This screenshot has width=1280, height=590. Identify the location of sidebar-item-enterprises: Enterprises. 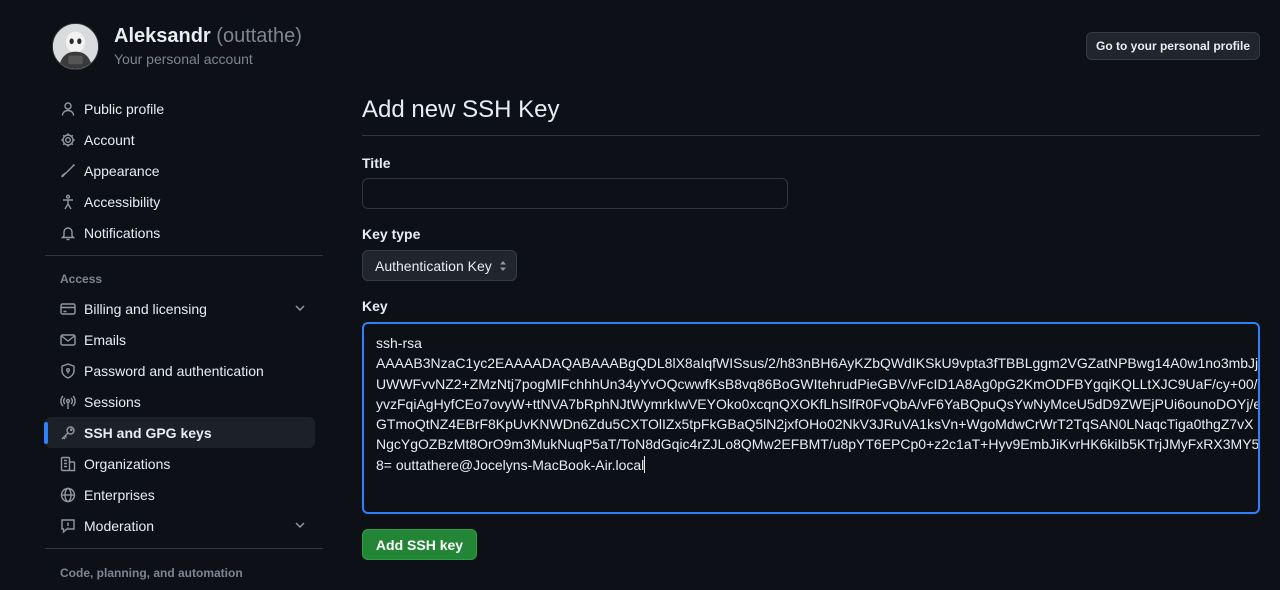
(180, 494).